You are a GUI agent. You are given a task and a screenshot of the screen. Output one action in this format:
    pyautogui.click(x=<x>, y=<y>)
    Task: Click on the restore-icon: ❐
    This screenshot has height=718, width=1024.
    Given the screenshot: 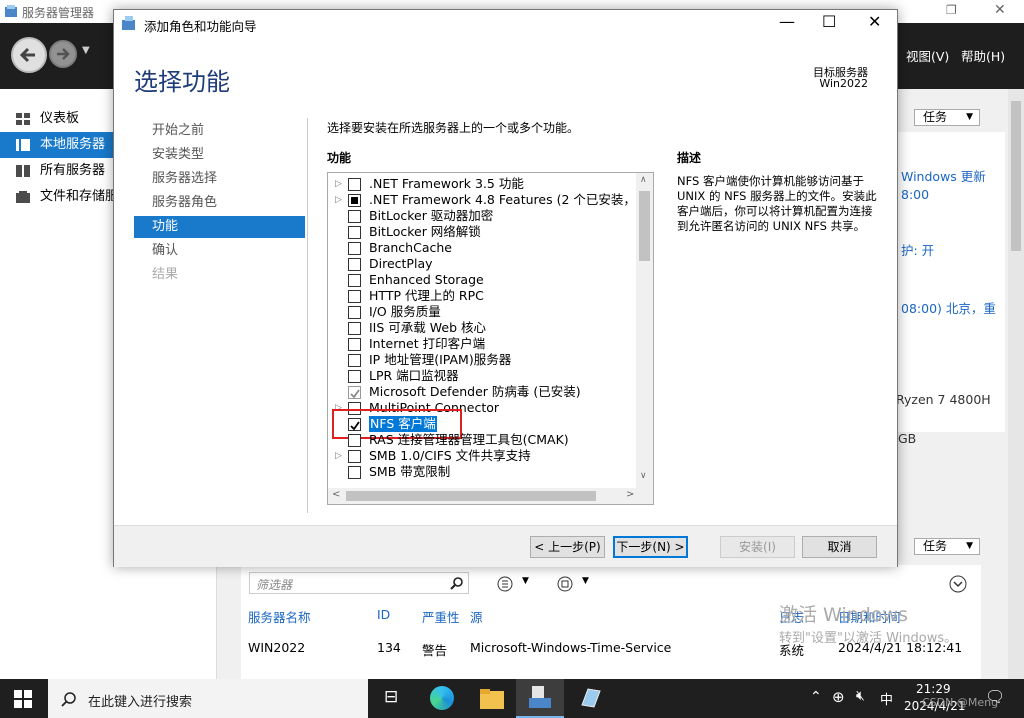 What is the action you would take?
    pyautogui.click(x=951, y=10)
    